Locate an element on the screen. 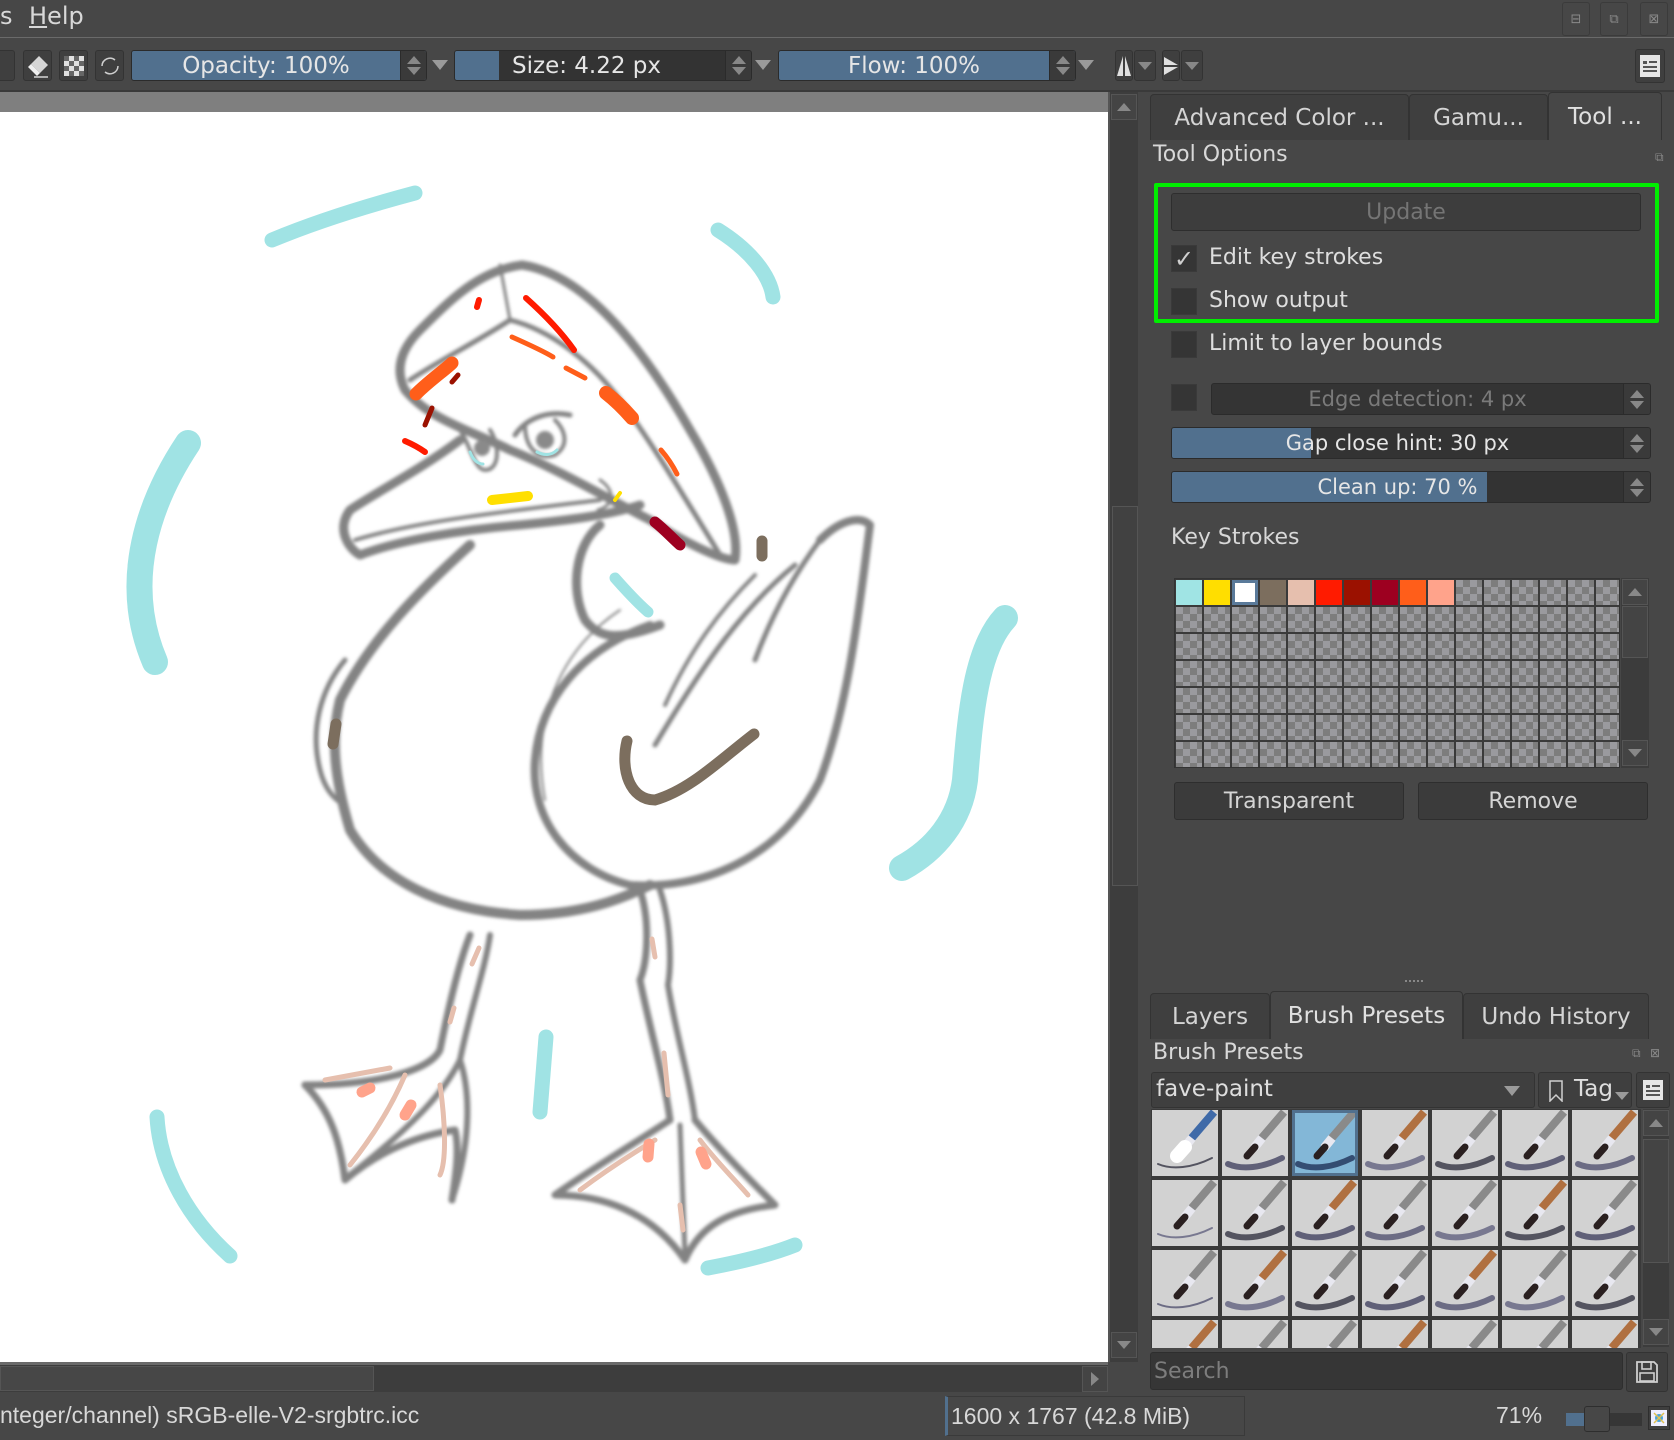  brush-preset-chalk-brush is located at coordinates (1325, 1283).